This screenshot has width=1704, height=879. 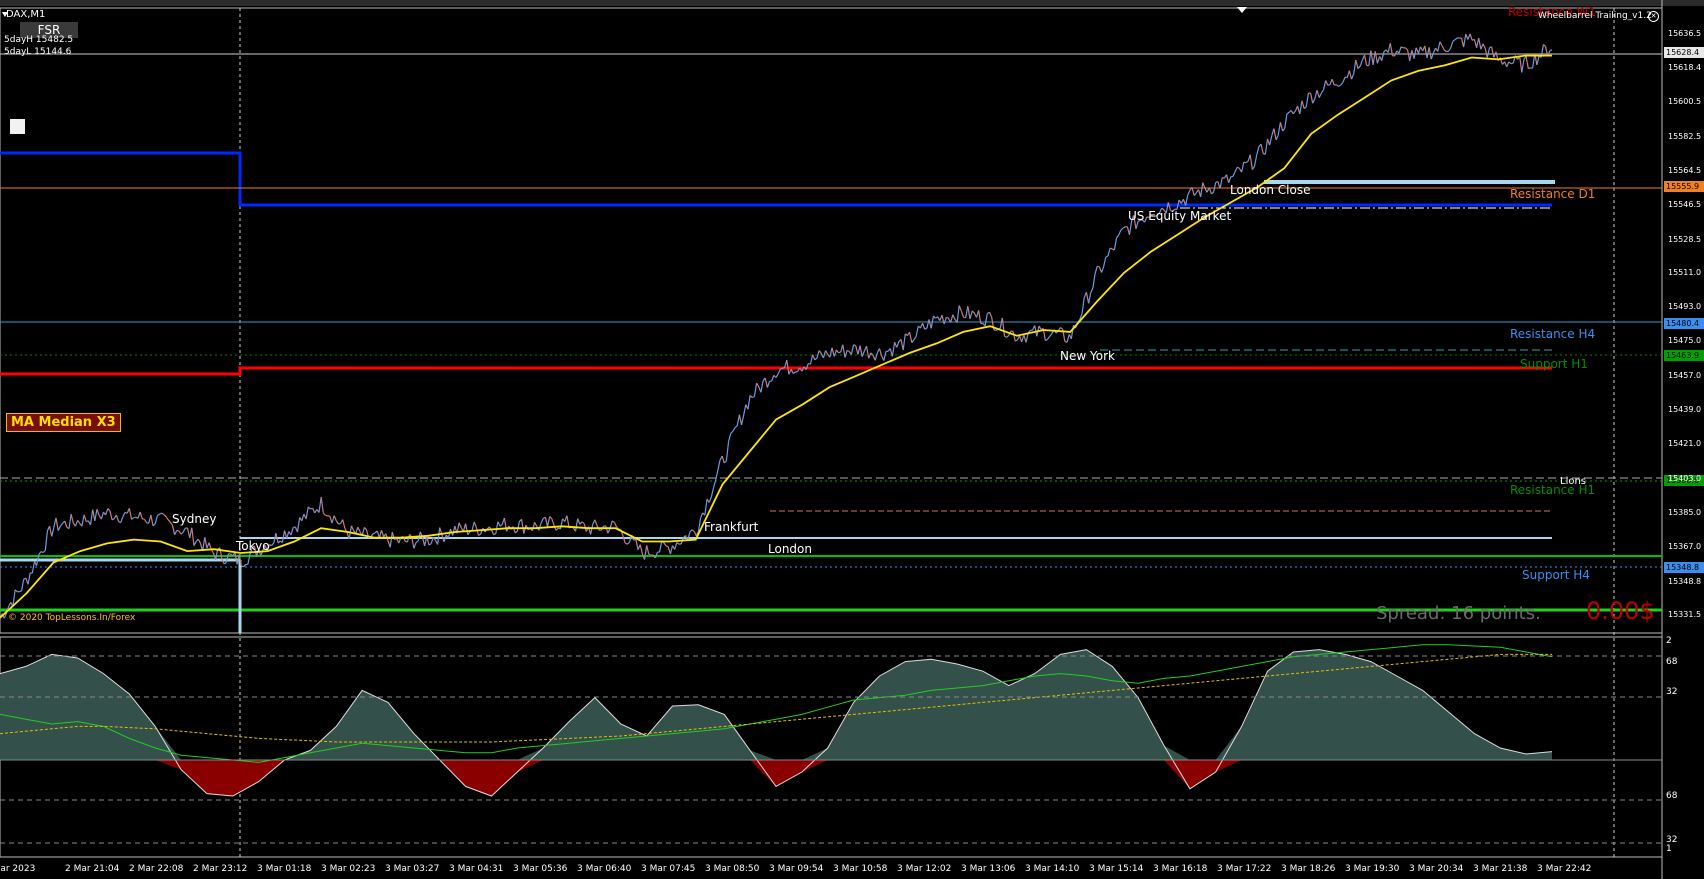 I want to click on spread-label: Spread: 16 points., so click(x=1458, y=613).